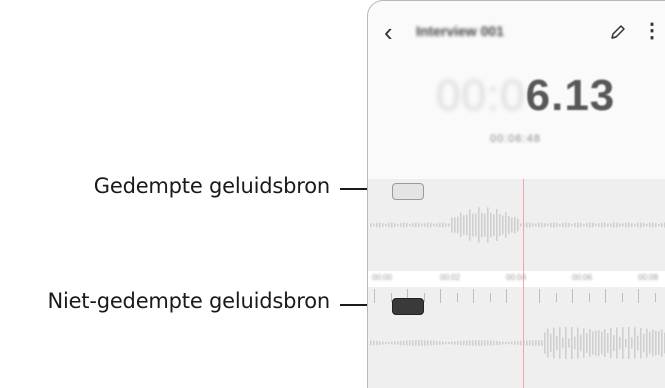 The image size is (665, 388). What do you see at coordinates (481, 95) in the screenshot?
I see `timer-dim-digits: 00:0` at bounding box center [481, 95].